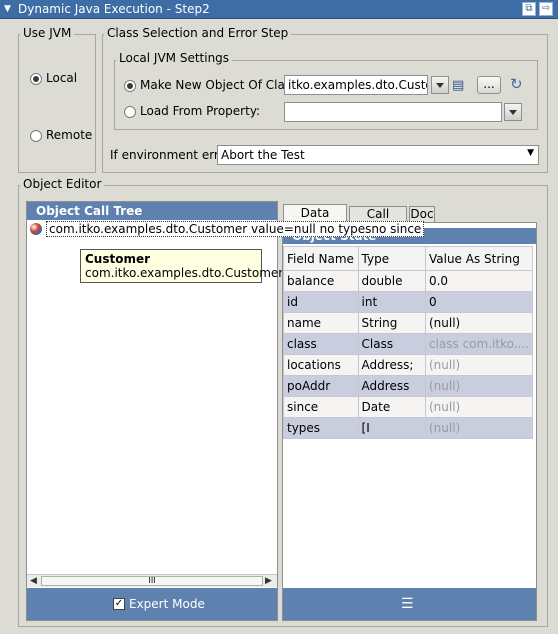 The height and width of the screenshot is (634, 558). What do you see at coordinates (279, 9) in the screenshot?
I see `title-bar: ▼ Dynamic Java Execution - Step2 ⧉ ⇨` at bounding box center [279, 9].